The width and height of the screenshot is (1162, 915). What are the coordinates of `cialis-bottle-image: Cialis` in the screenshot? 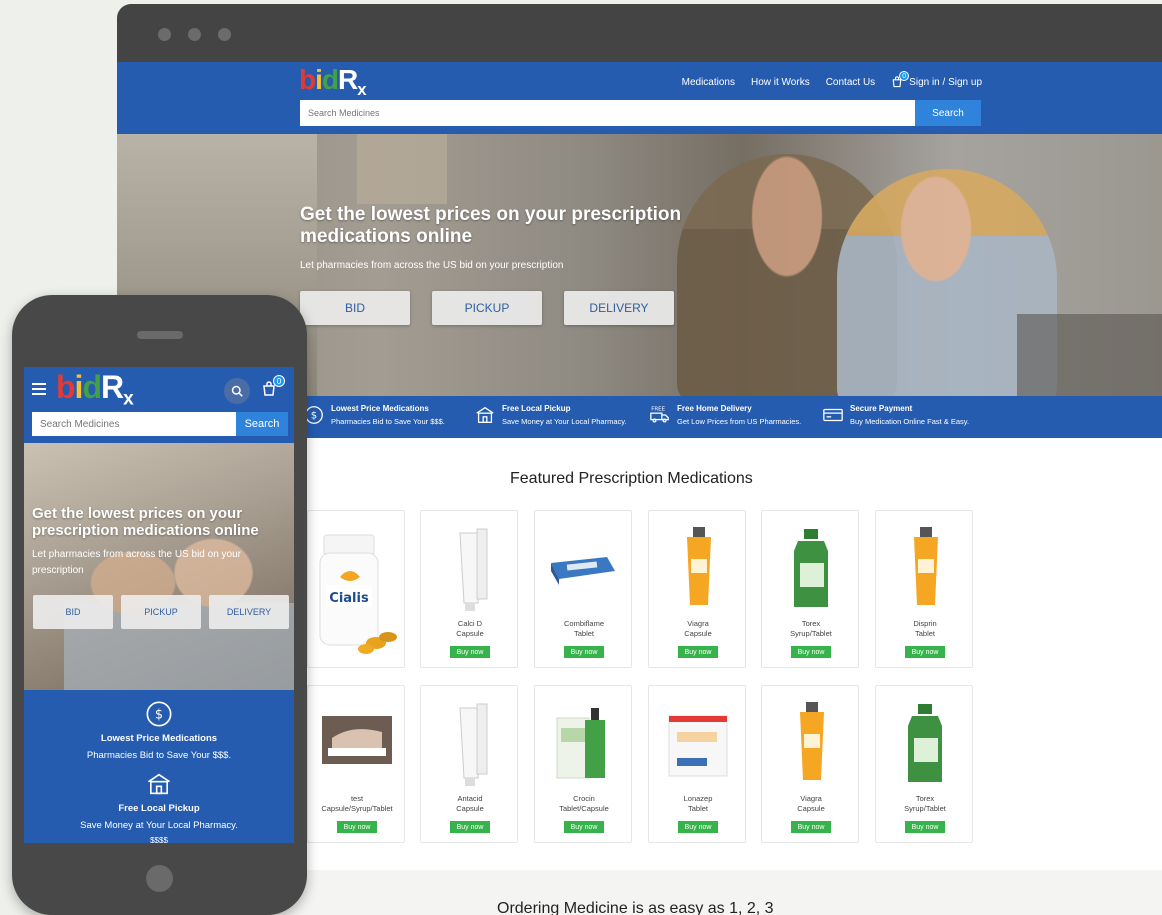 It's located at (358, 594).